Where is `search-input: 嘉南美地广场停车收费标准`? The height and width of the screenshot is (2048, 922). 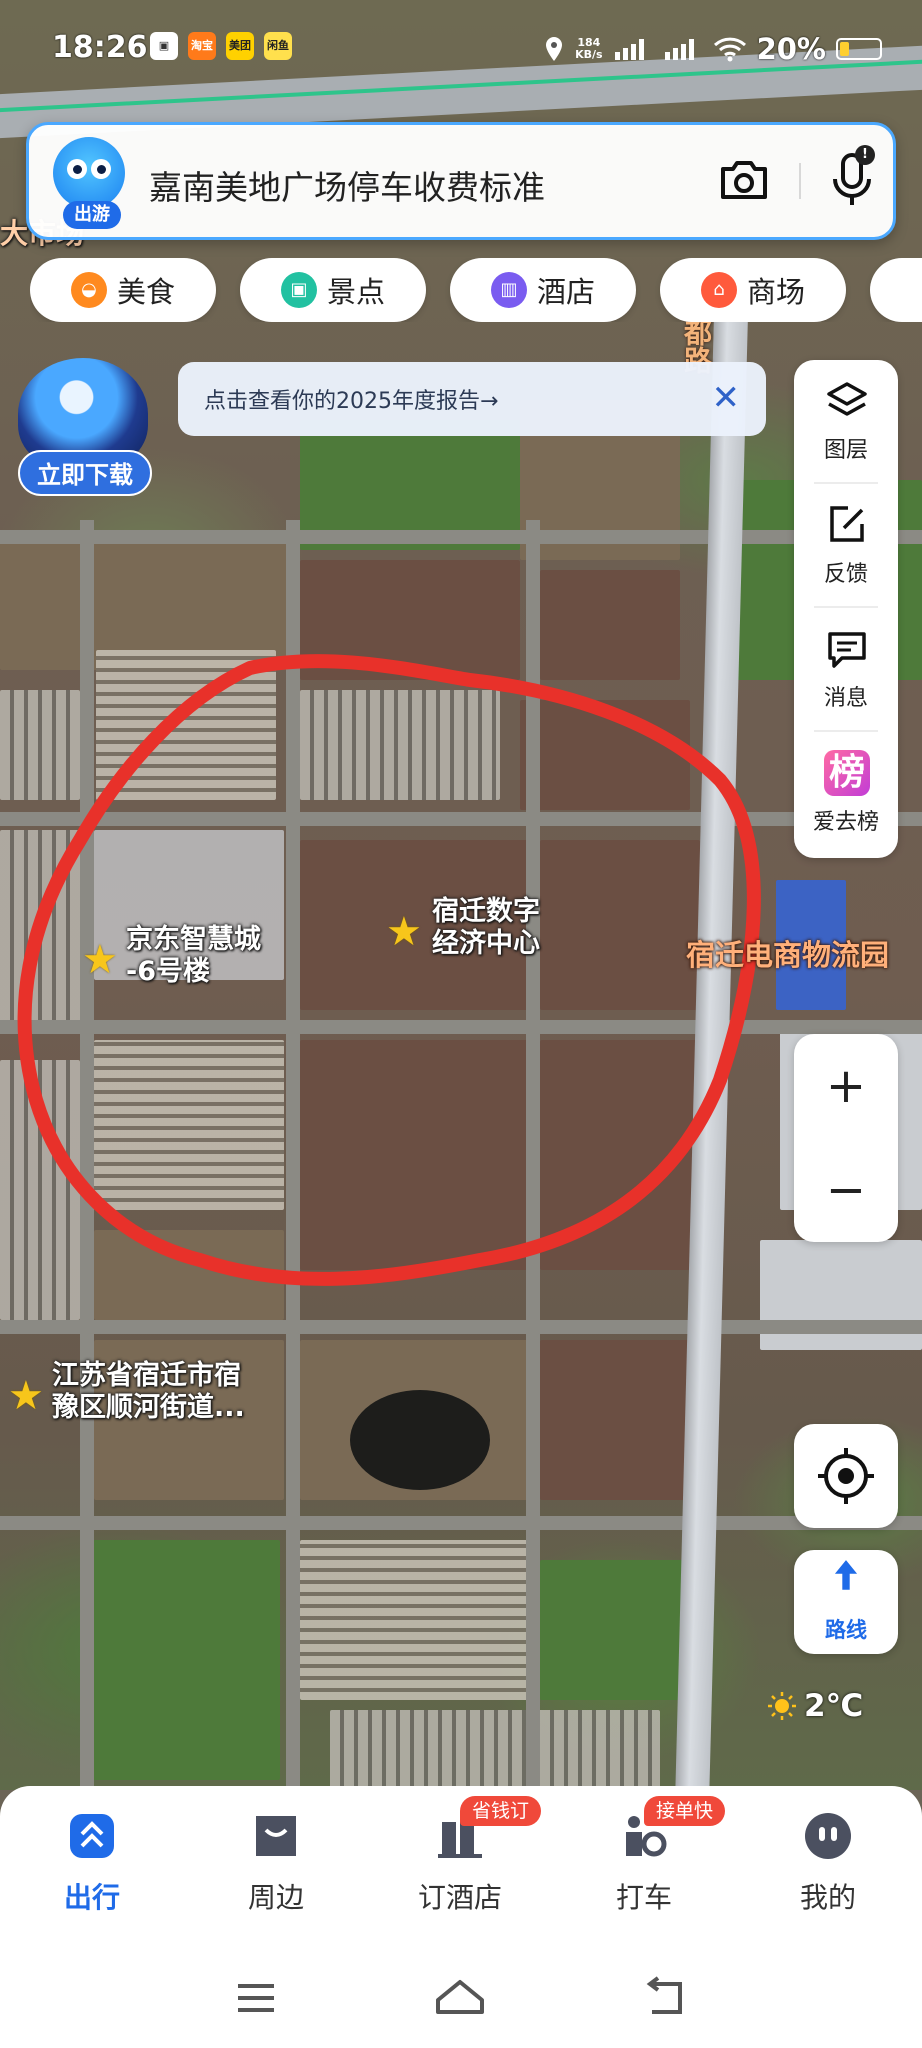 search-input: 嘉南美地广场停车收费标准 is located at coordinates (347, 185).